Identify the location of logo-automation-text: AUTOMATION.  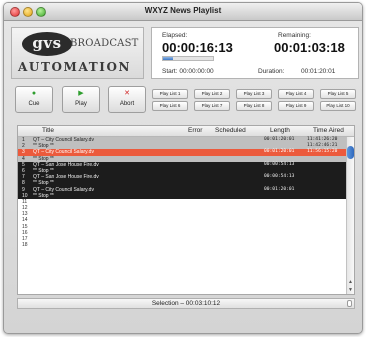
(75, 67).